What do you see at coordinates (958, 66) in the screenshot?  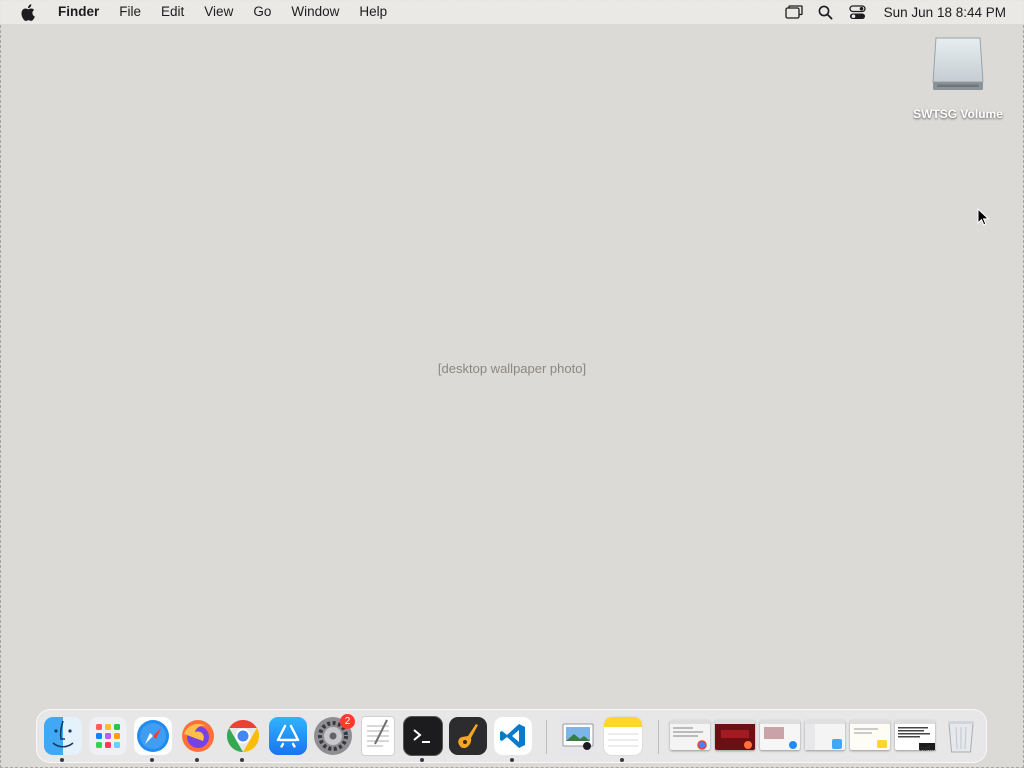 I see `external-drive-icon` at bounding box center [958, 66].